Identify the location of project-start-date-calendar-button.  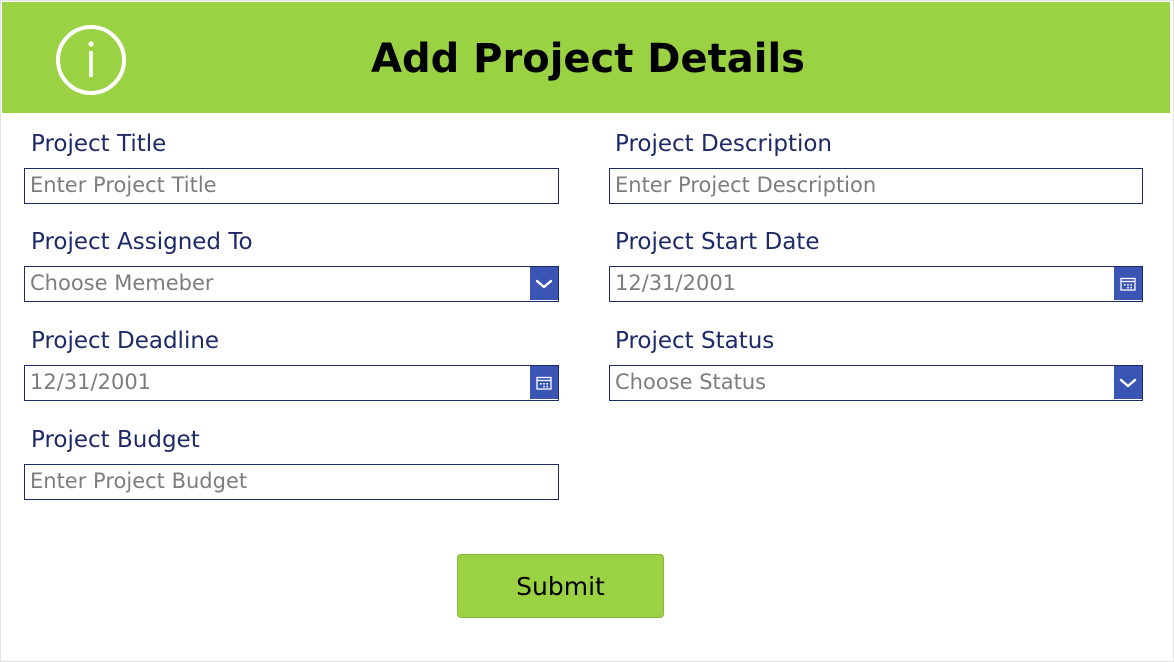
(1128, 283).